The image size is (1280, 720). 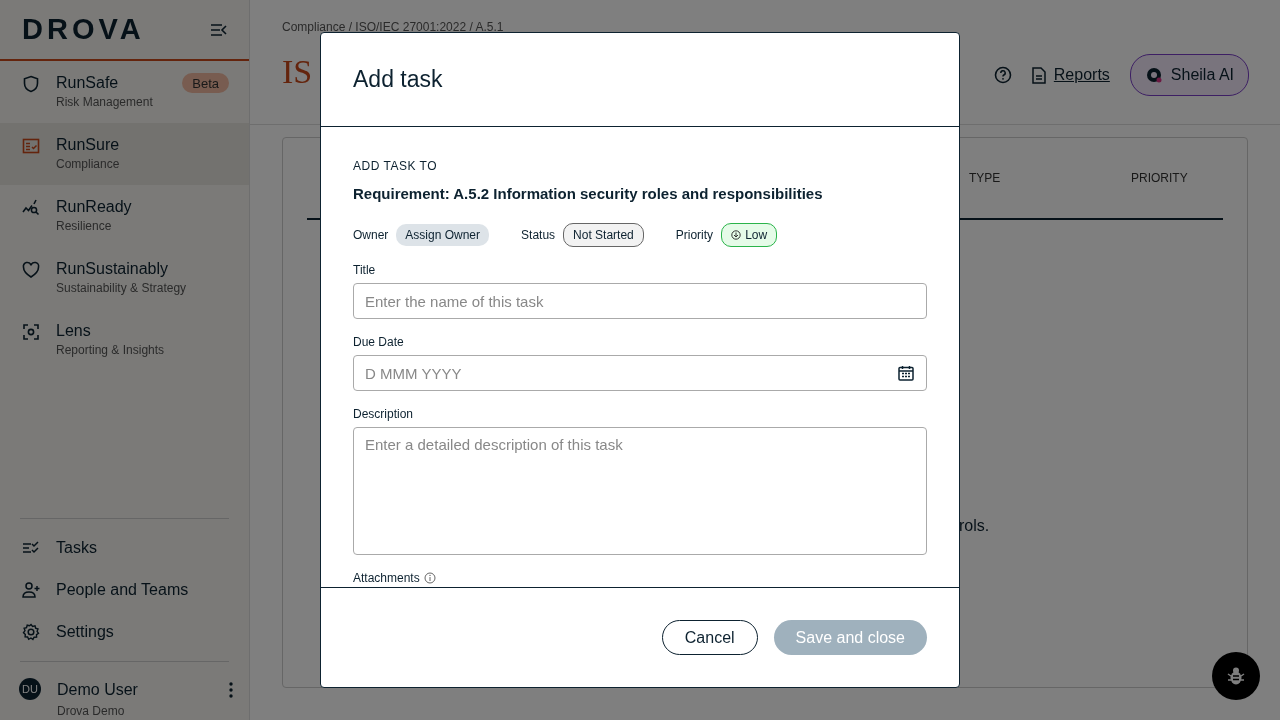 I want to click on field-label: Title, so click(x=365, y=271).